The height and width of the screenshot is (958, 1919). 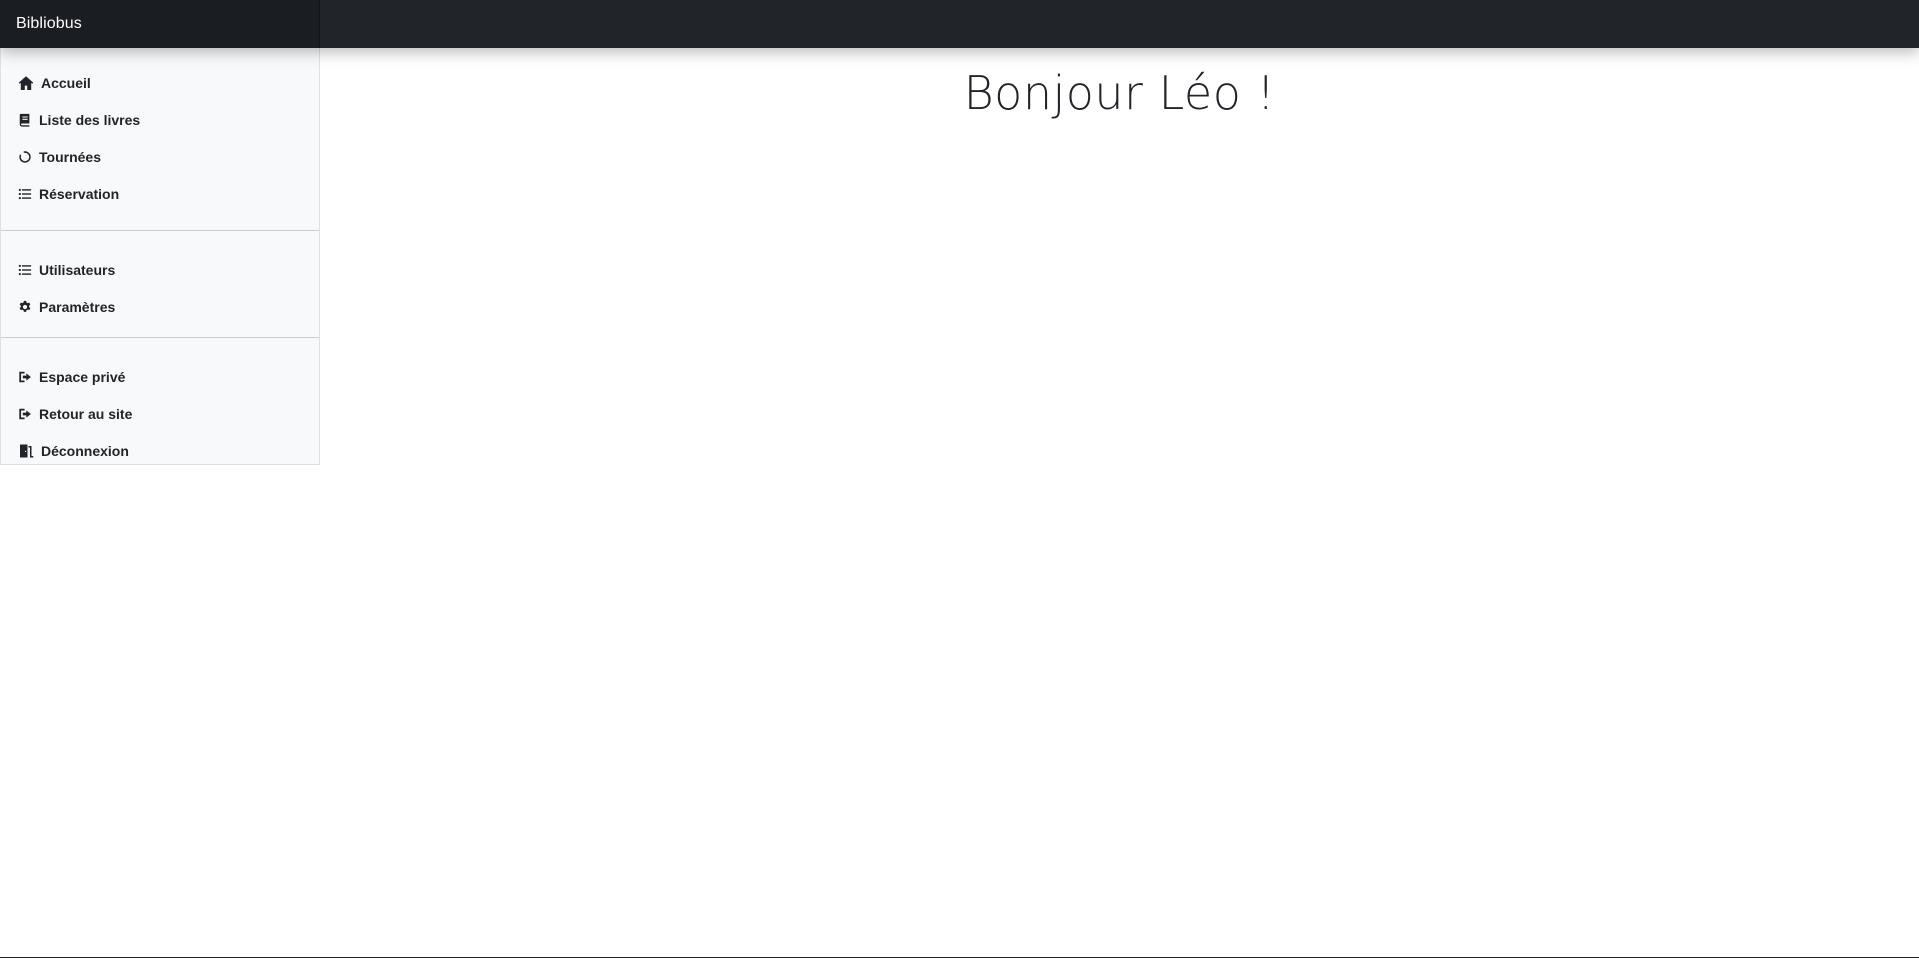 I want to click on circle-arrow-icon, so click(x=25, y=157).